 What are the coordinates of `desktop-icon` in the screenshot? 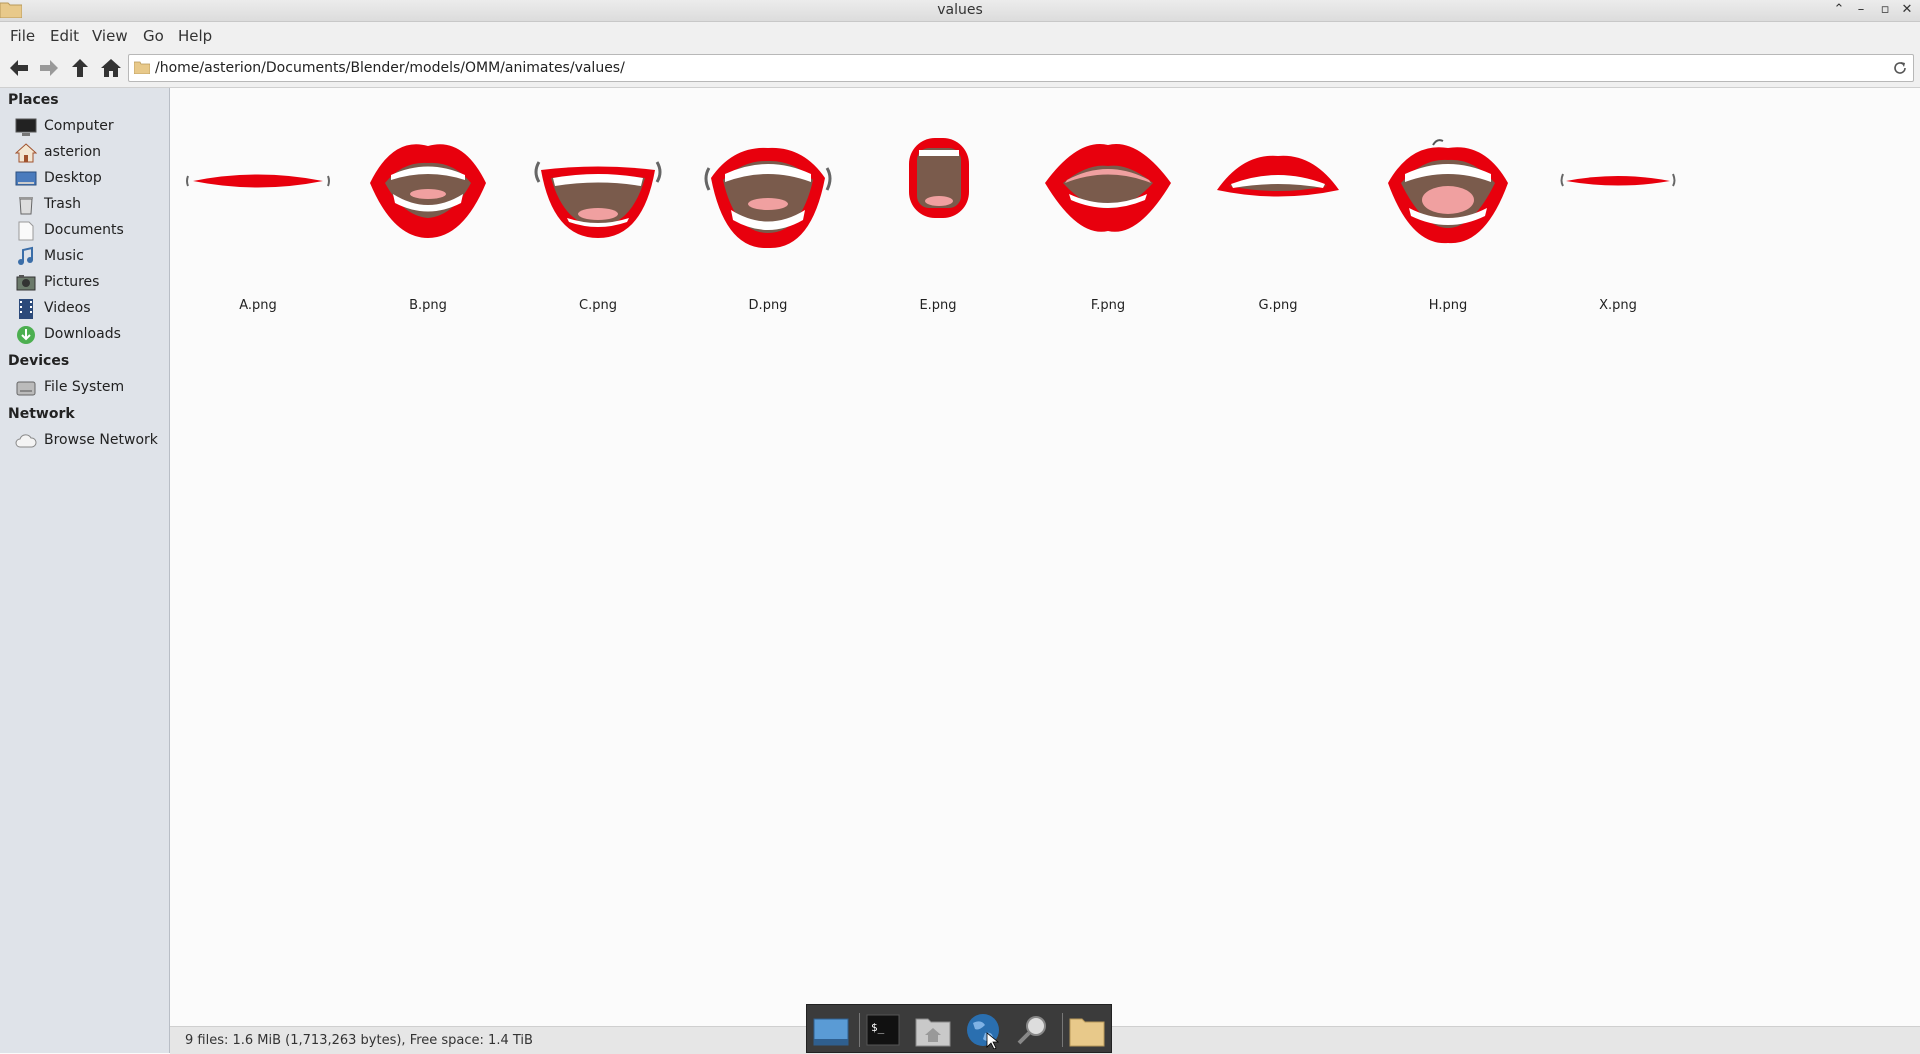 It's located at (26, 178).